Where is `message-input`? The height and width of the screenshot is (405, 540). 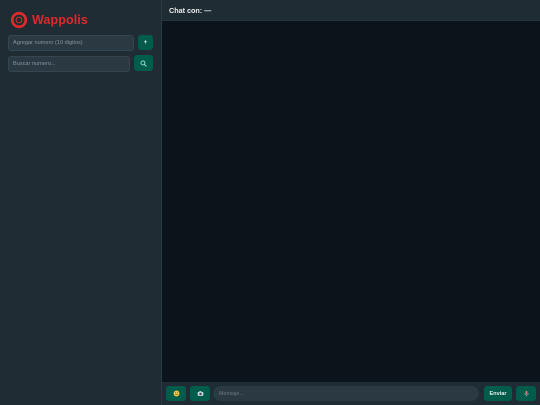
message-input is located at coordinates (346, 393).